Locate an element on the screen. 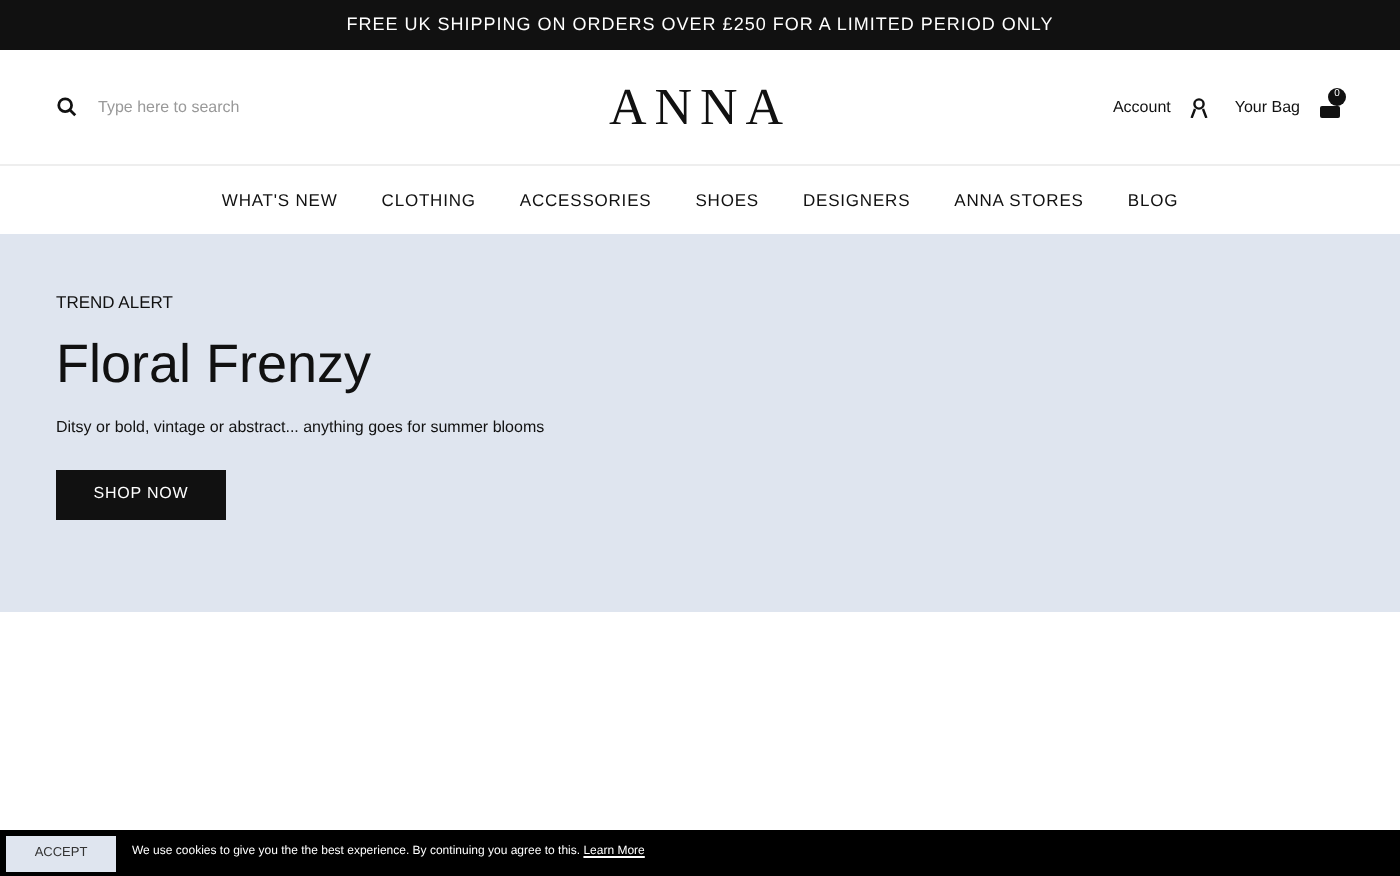  bag-link: Your Bag is located at coordinates (1267, 107).